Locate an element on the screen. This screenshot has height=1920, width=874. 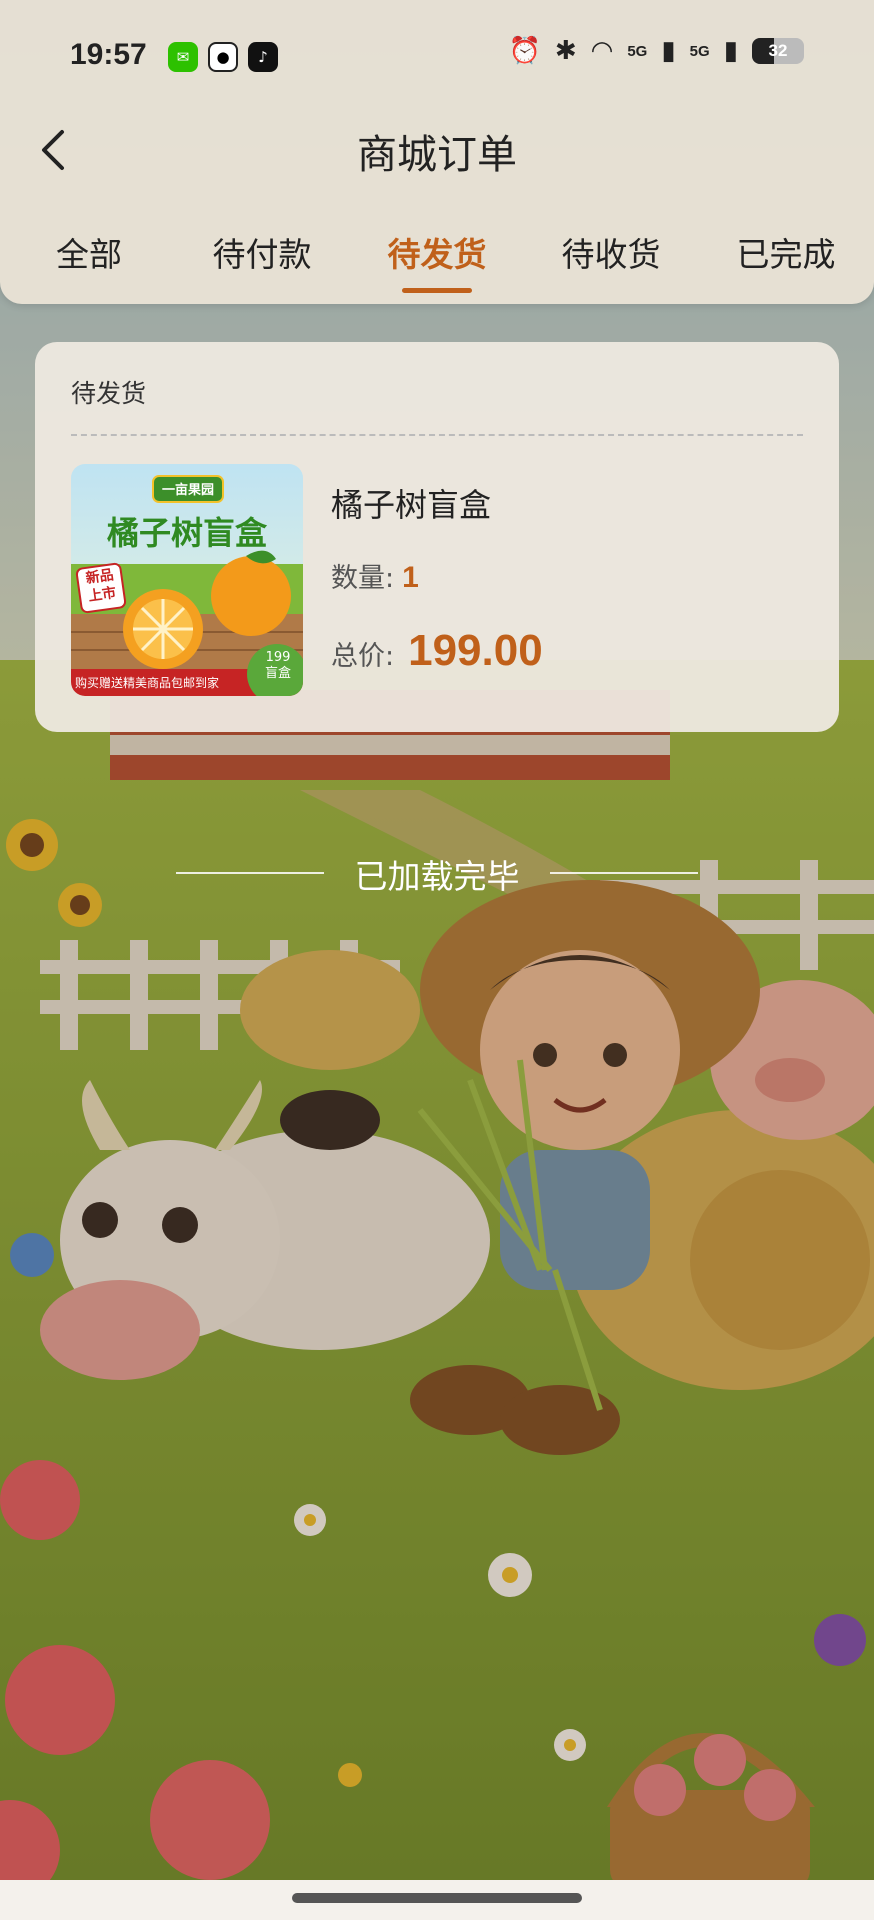
tiktok-icon: ♪ is located at coordinates (263, 57).